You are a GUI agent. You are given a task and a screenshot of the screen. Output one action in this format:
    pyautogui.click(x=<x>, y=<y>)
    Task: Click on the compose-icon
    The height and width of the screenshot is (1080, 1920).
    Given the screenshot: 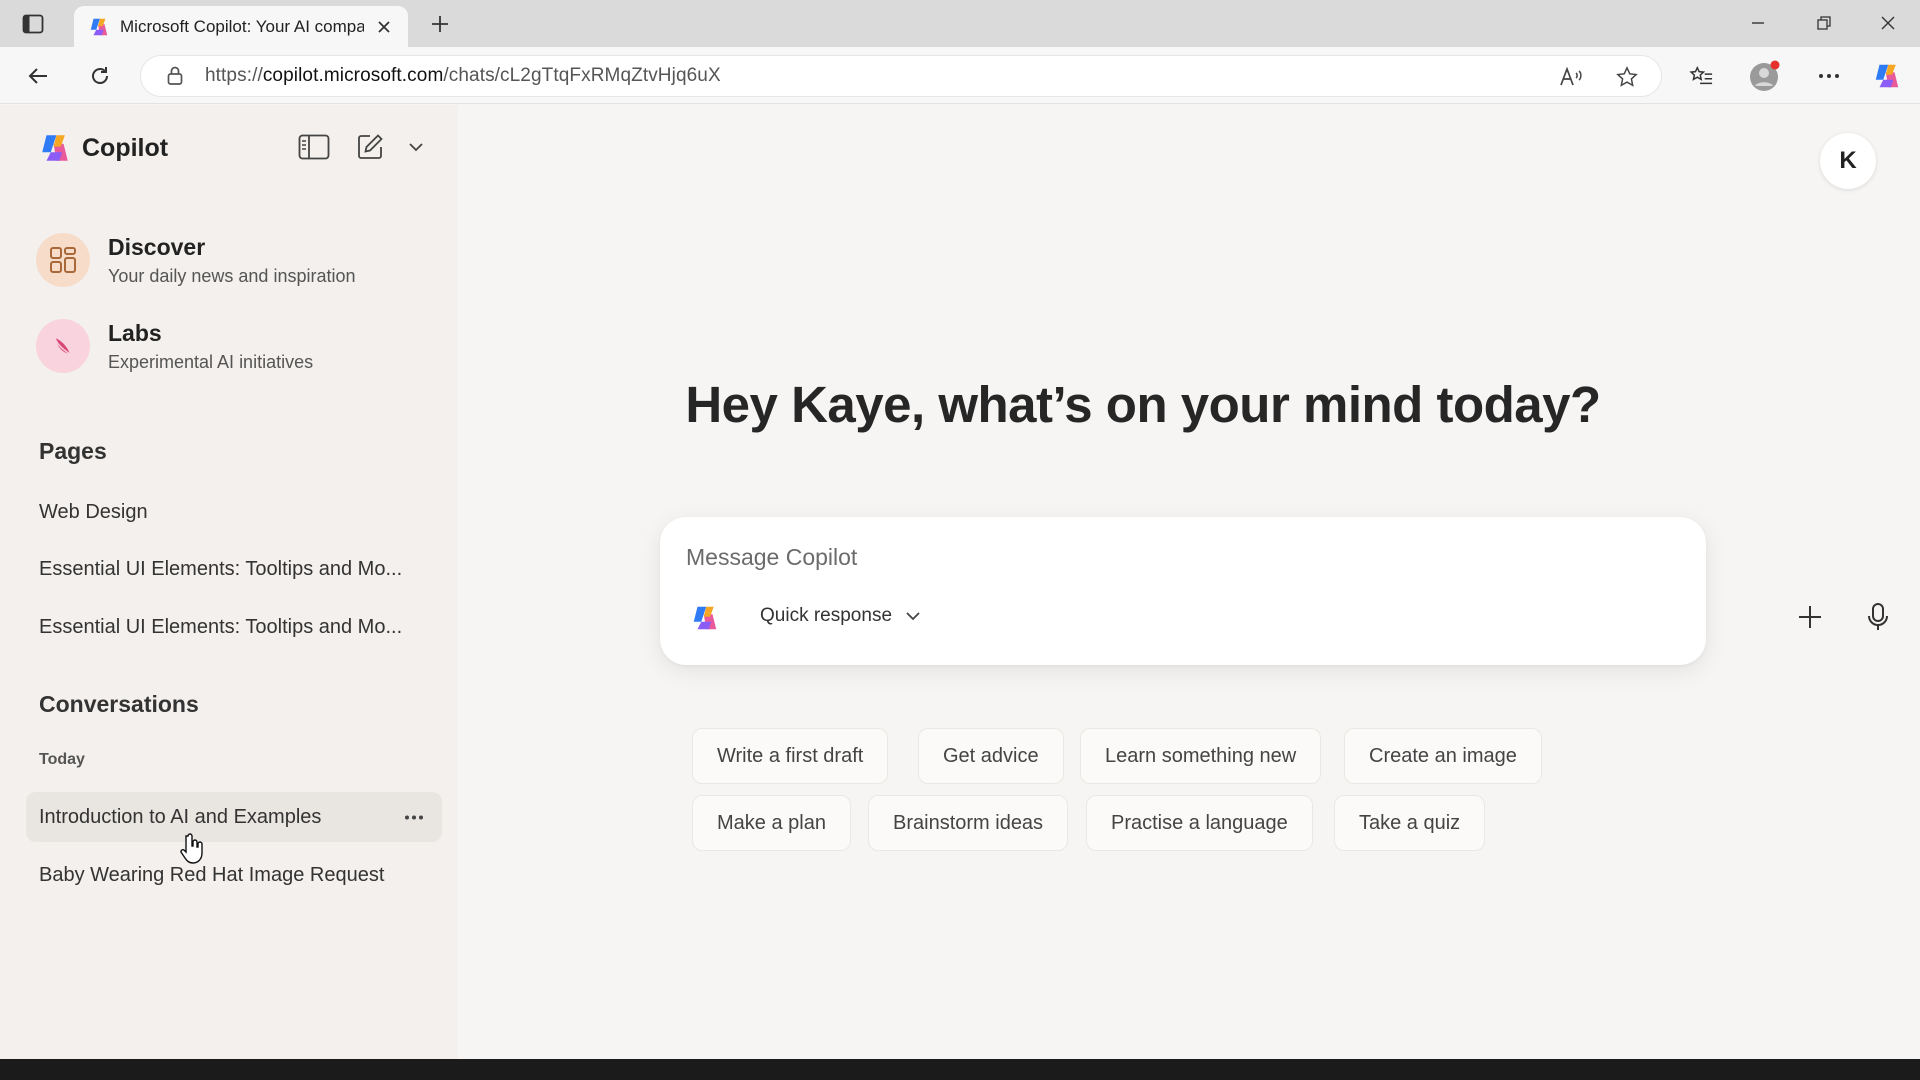 What is the action you would take?
    pyautogui.click(x=370, y=146)
    